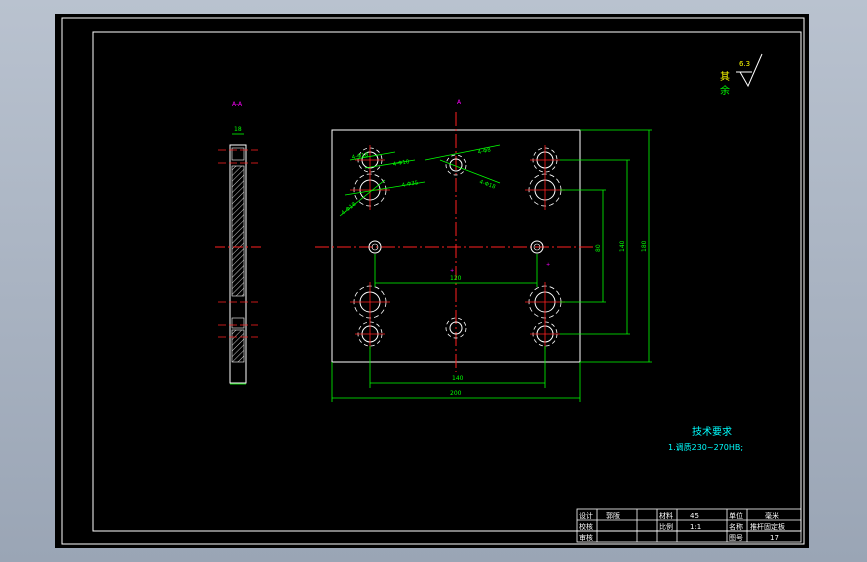 Image resolution: width=867 pixels, height=562 pixels. Describe the element at coordinates (767, 526) in the screenshot. I see `tb-name-value: 推杆固定板` at that location.